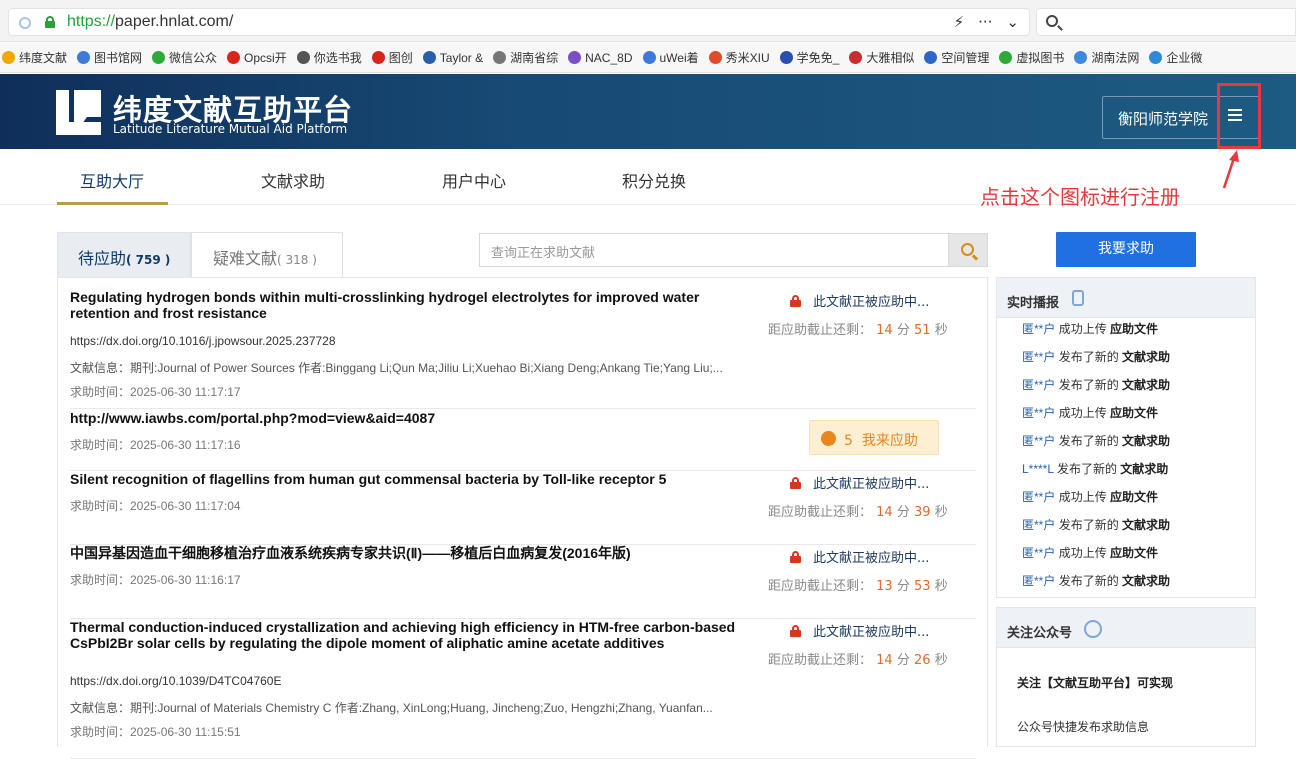 This screenshot has width=1296, height=759. I want to click on follow-line-2: 公众号快捷发布求助信息, so click(1083, 727).